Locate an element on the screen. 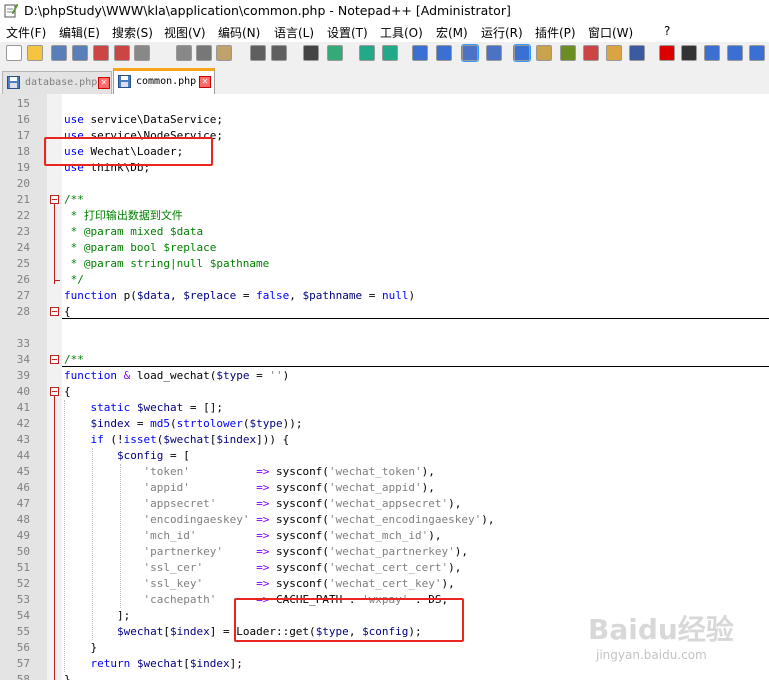 This screenshot has width=769, height=680. code-line: 40 { is located at coordinates (384, 392).